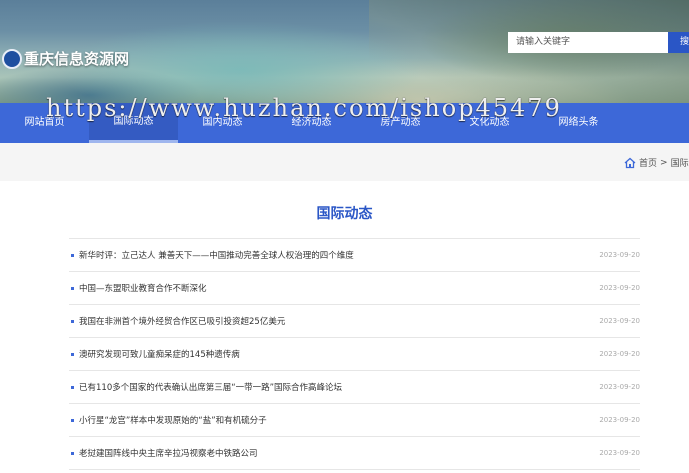 The height and width of the screenshot is (473, 689). What do you see at coordinates (678, 42) in the screenshot?
I see `search-button: 搜` at bounding box center [678, 42].